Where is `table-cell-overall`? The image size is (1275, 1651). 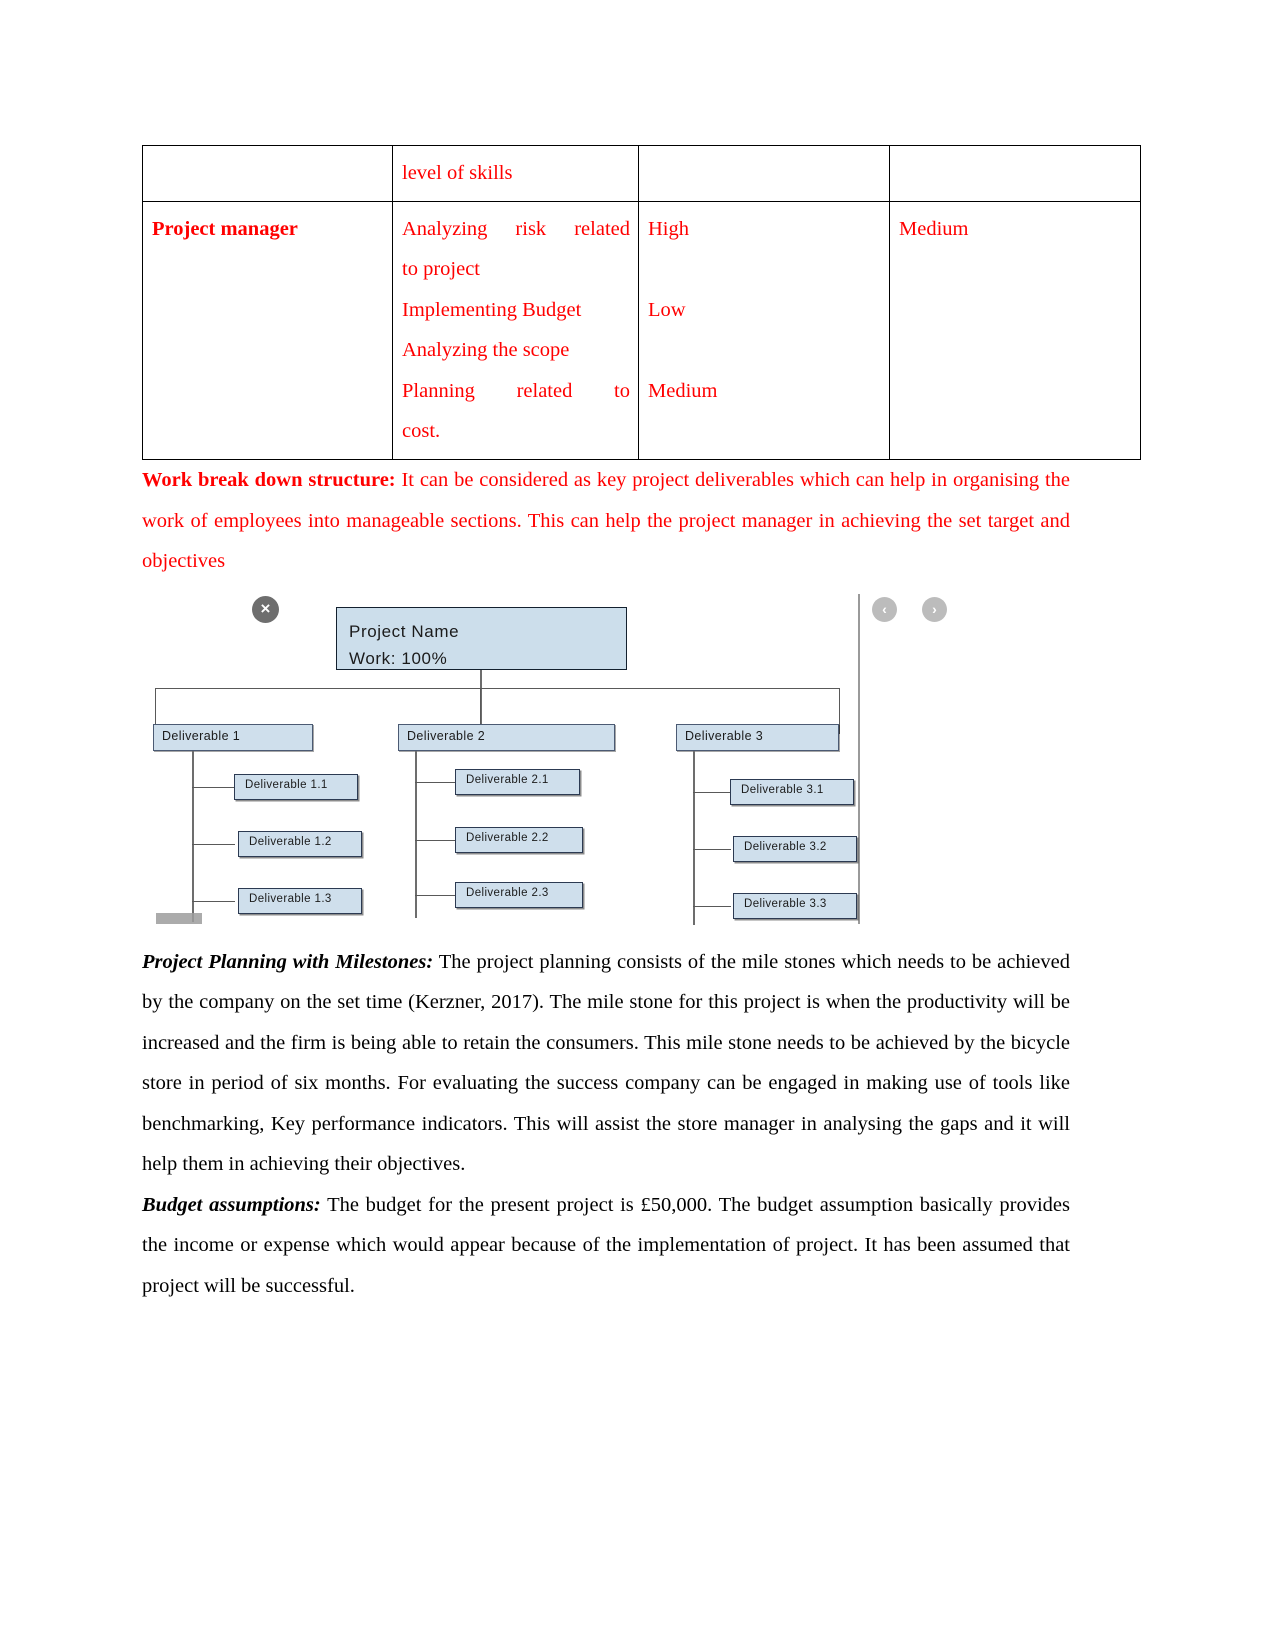 table-cell-overall is located at coordinates (1015, 173).